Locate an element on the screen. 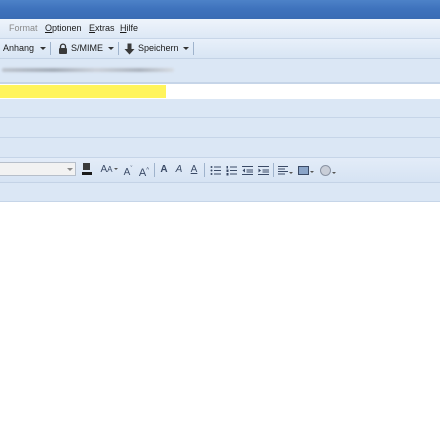 The height and width of the screenshot is (440, 440). indent-icon is located at coordinates (263, 170).